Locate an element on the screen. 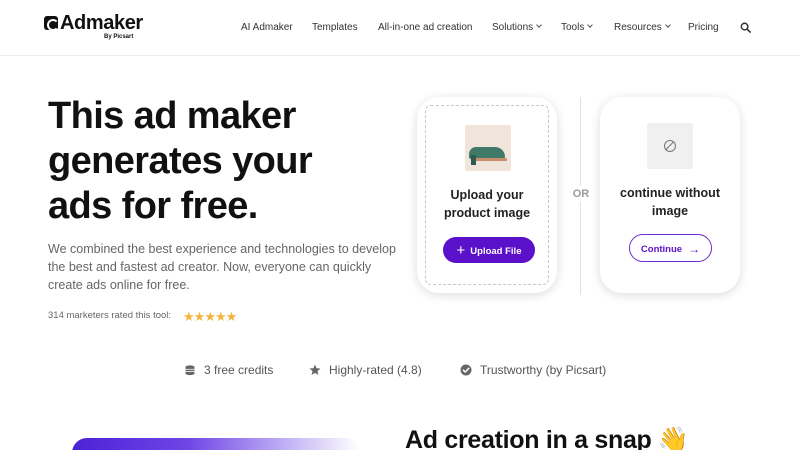 This screenshot has height=450, width=800. nav-item-templates: Templates is located at coordinates (335, 28).